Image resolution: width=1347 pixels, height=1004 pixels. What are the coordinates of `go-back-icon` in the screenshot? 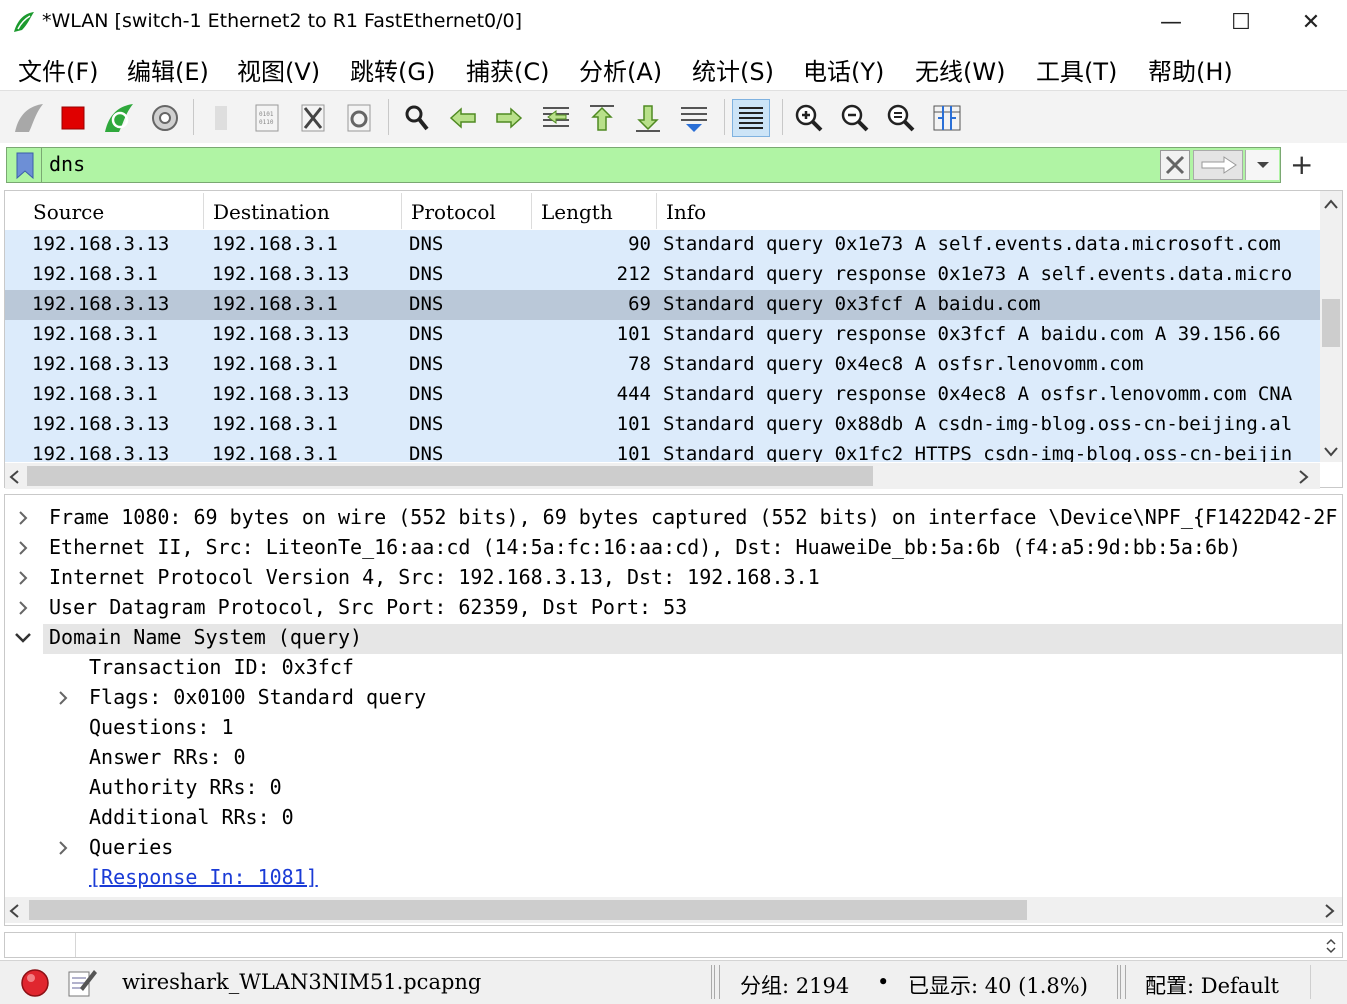 It's located at (463, 118).